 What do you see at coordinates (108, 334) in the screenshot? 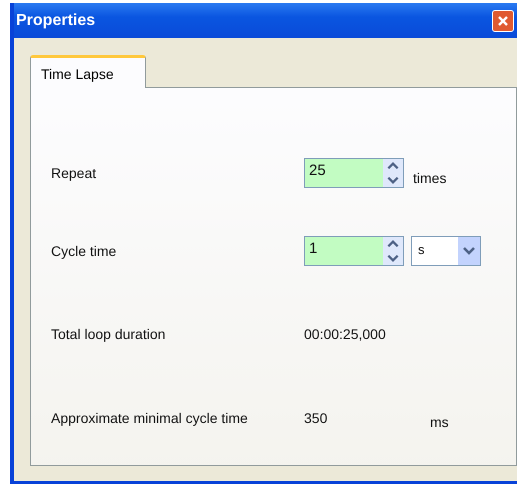
I see `field-label: Total loop duration` at bounding box center [108, 334].